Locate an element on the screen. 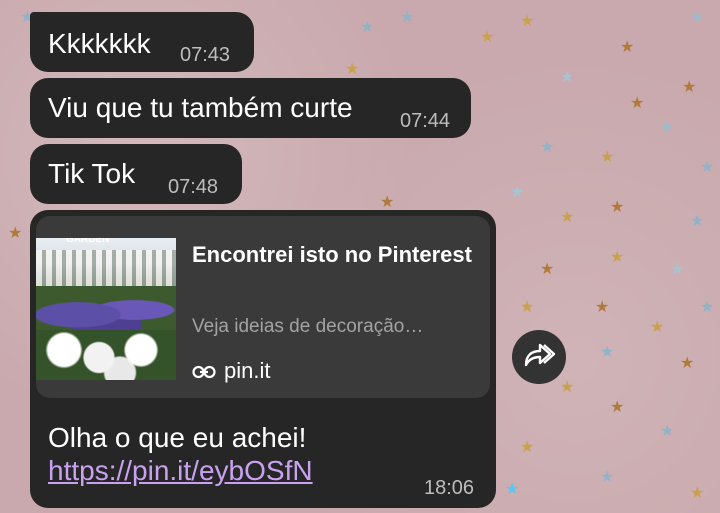 The height and width of the screenshot is (513, 720). thumbnail-caption: GARDEN is located at coordinates (88, 241).